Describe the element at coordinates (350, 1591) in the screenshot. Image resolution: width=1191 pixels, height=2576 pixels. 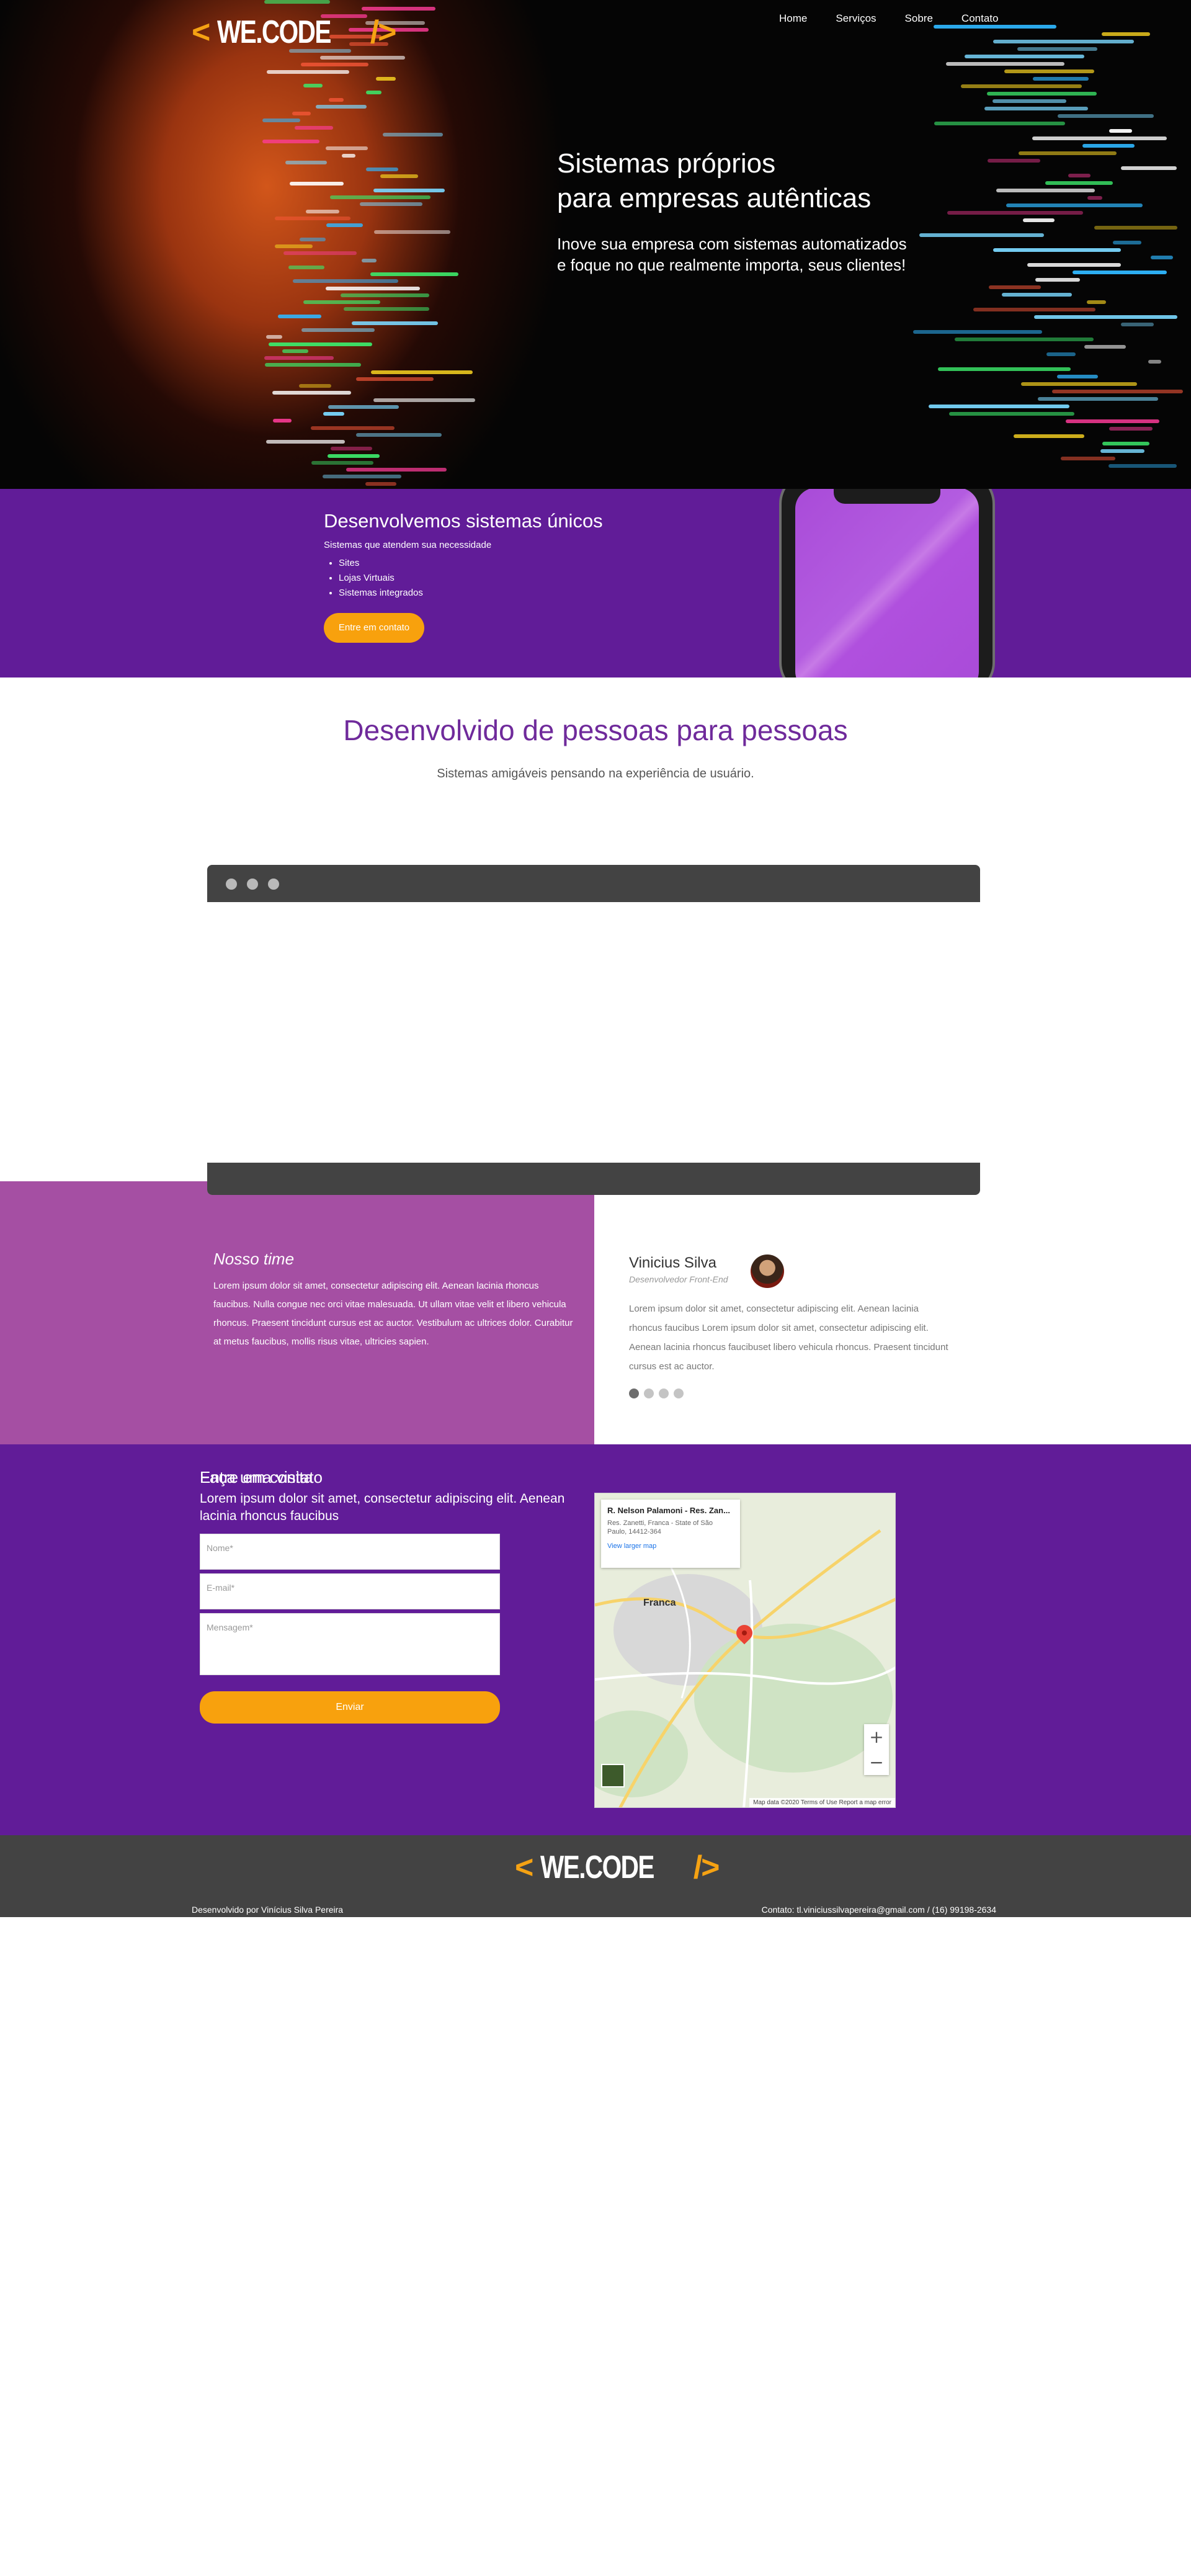
I see `email-field: E-mail*` at that location.